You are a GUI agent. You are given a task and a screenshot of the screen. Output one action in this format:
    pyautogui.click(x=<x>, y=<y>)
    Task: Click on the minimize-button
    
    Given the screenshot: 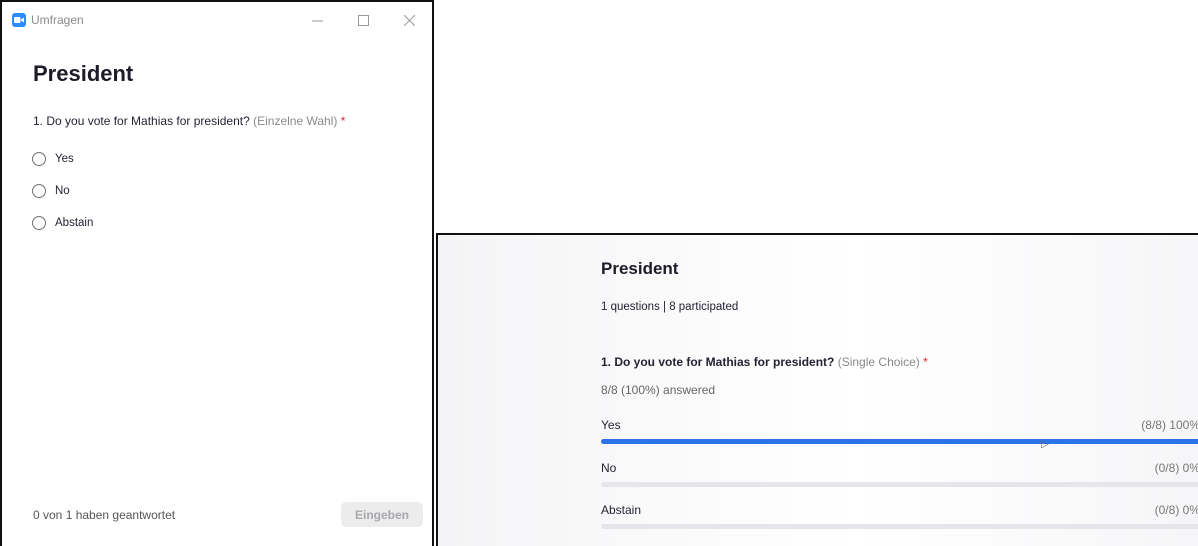 What is the action you would take?
    pyautogui.click(x=317, y=20)
    